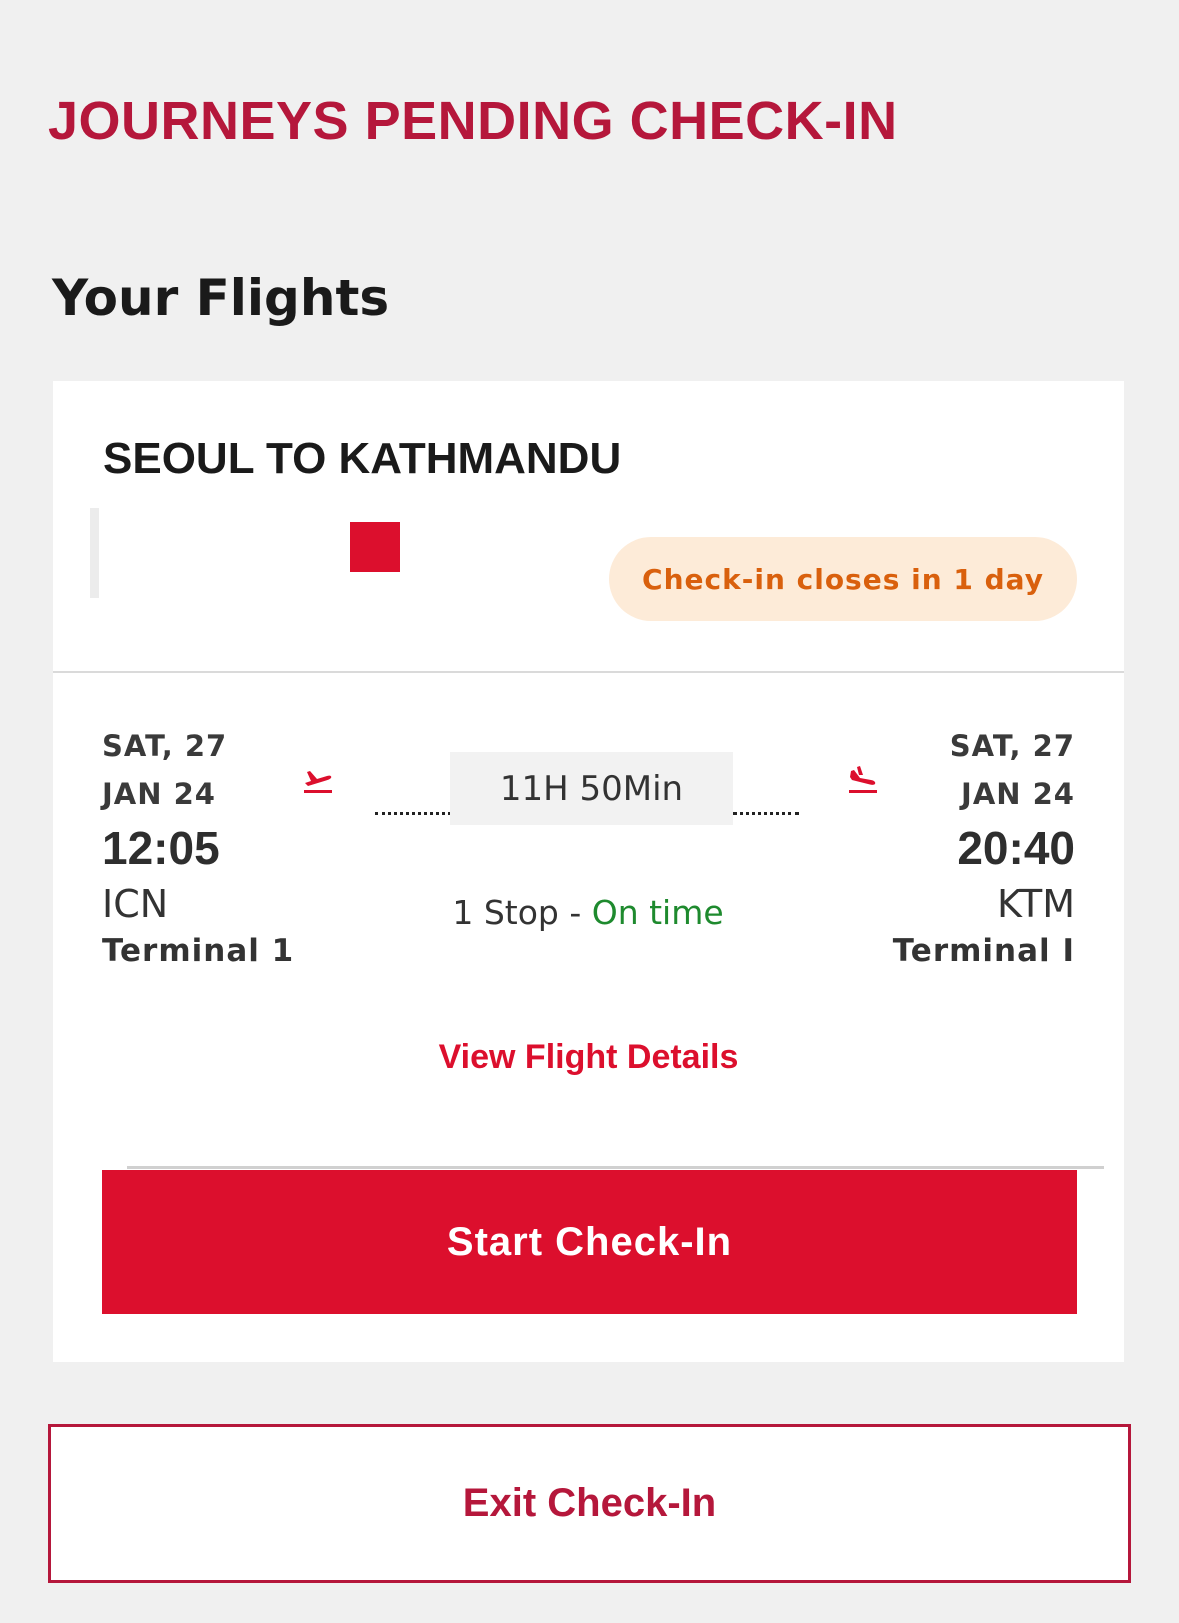 Image resolution: width=1179 pixels, height=1623 pixels. I want to click on plane-takeoff-icon, so click(318, 782).